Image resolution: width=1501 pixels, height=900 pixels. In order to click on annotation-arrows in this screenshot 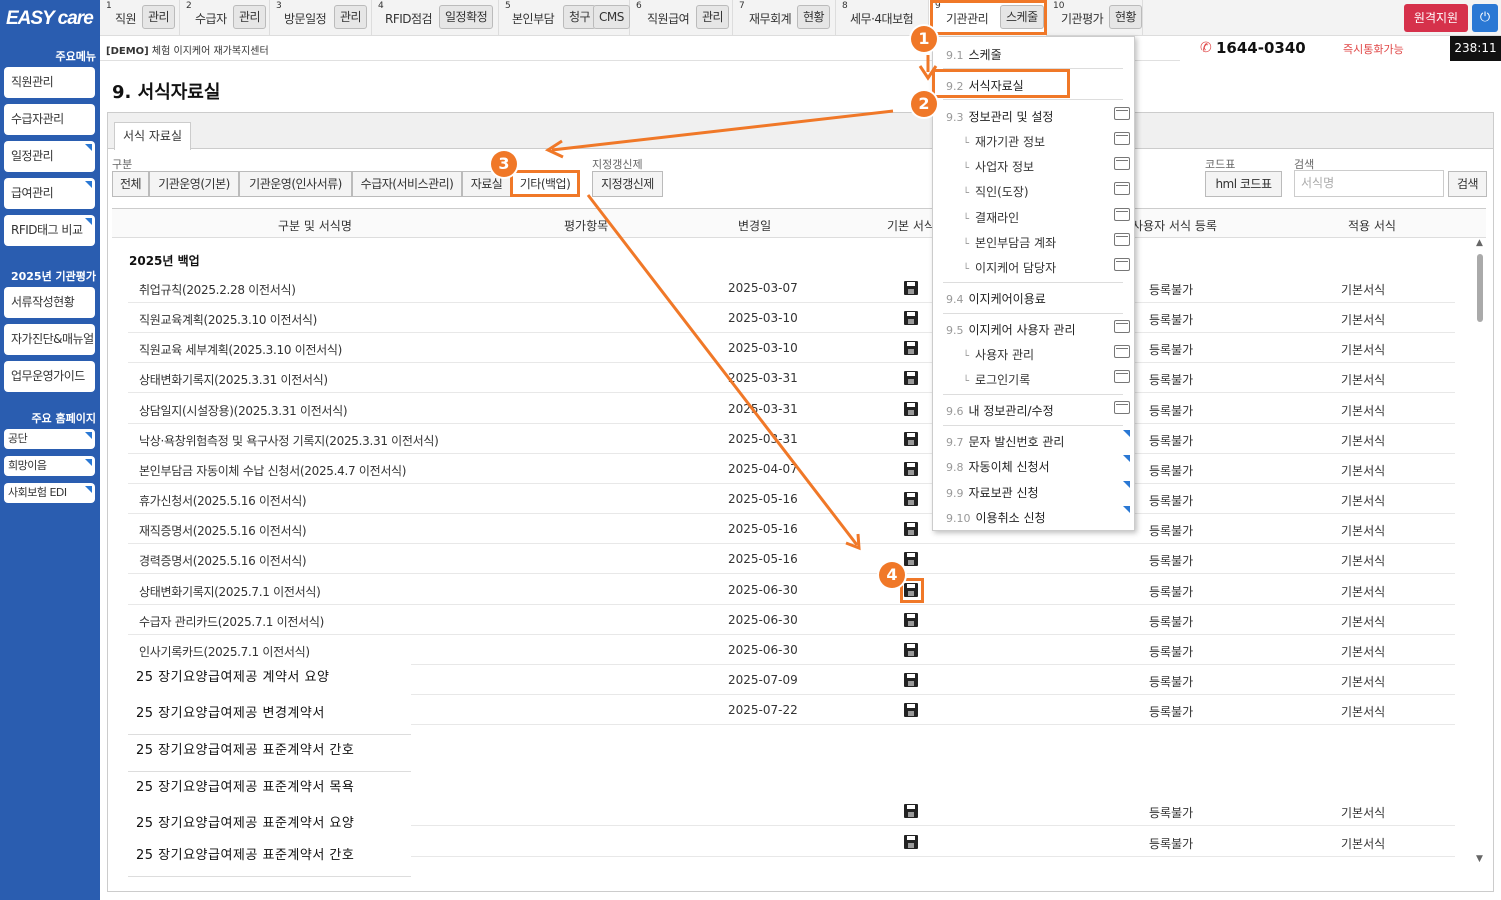, I will do `click(741, 303)`.